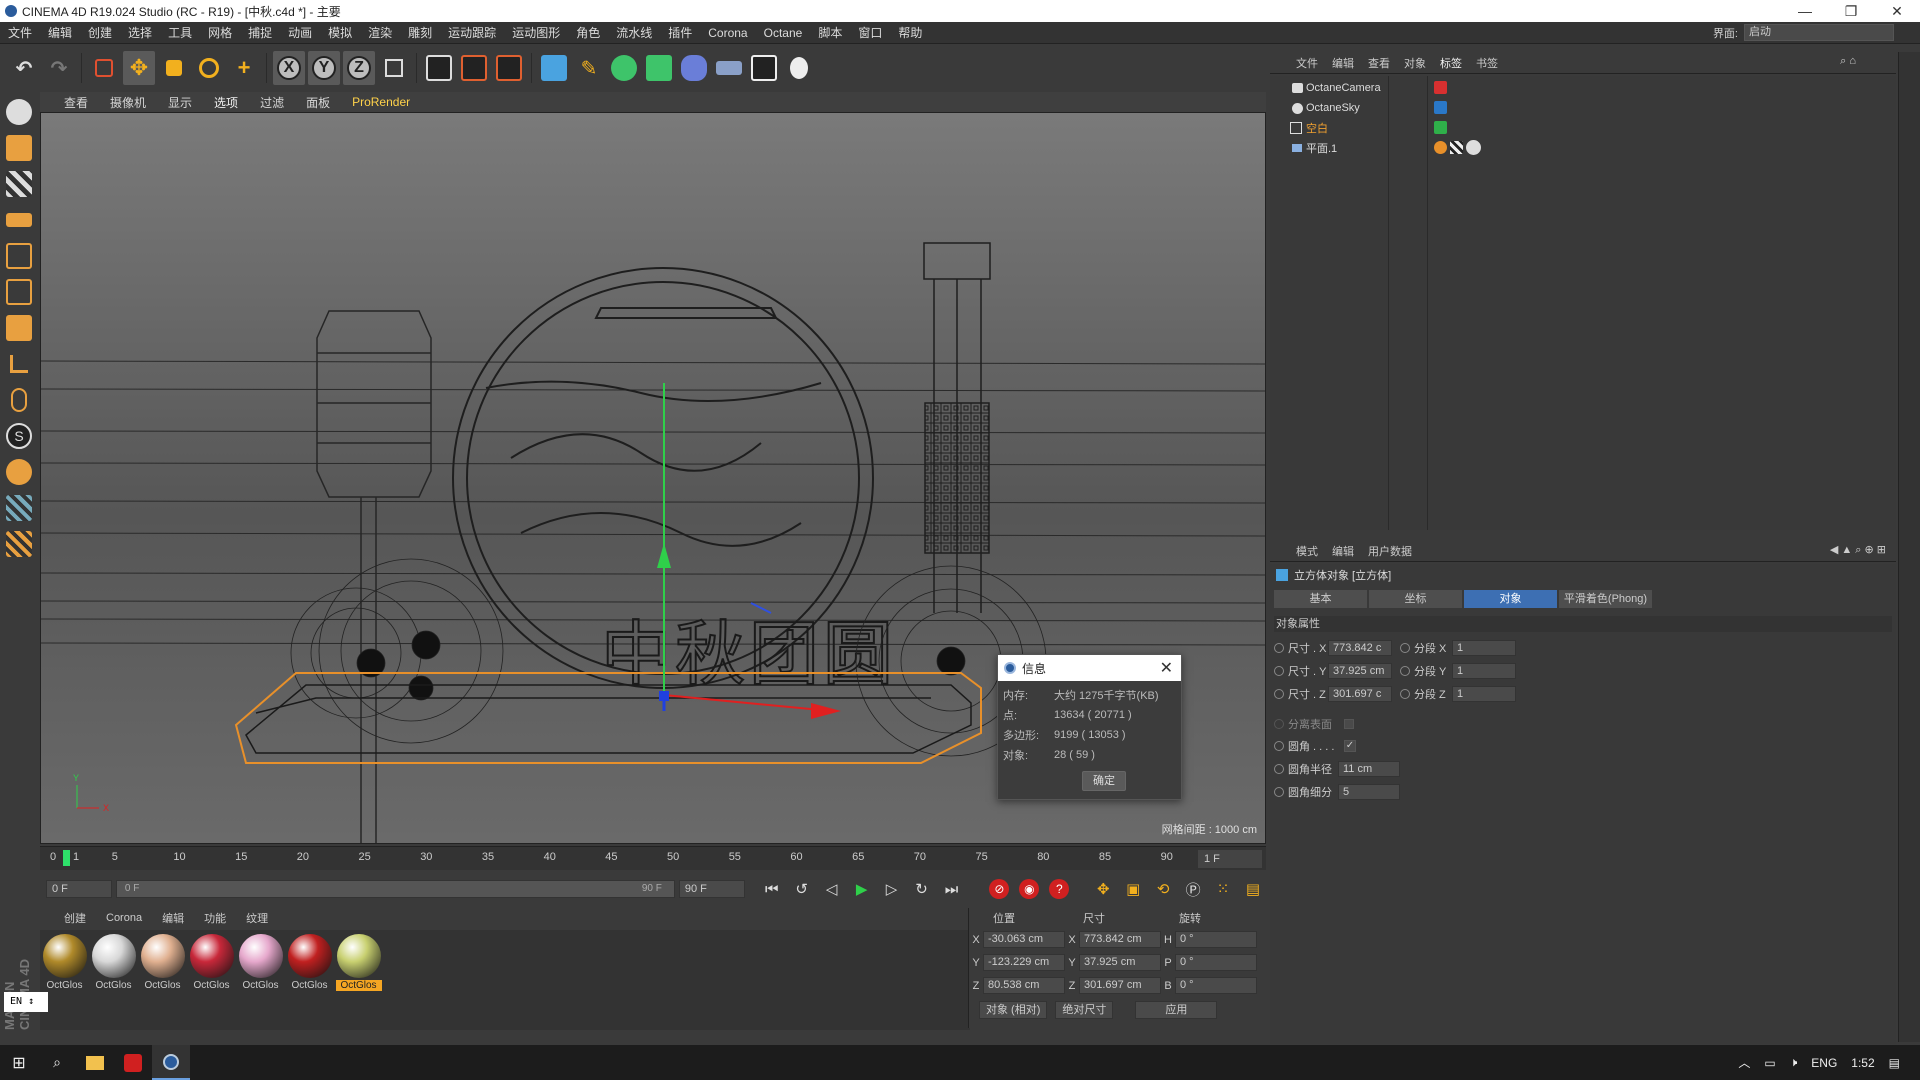 Image resolution: width=1920 pixels, height=1080 pixels. Describe the element at coordinates (128, 102) in the screenshot. I see `viewport-menu-cameras: 摄像机` at that location.